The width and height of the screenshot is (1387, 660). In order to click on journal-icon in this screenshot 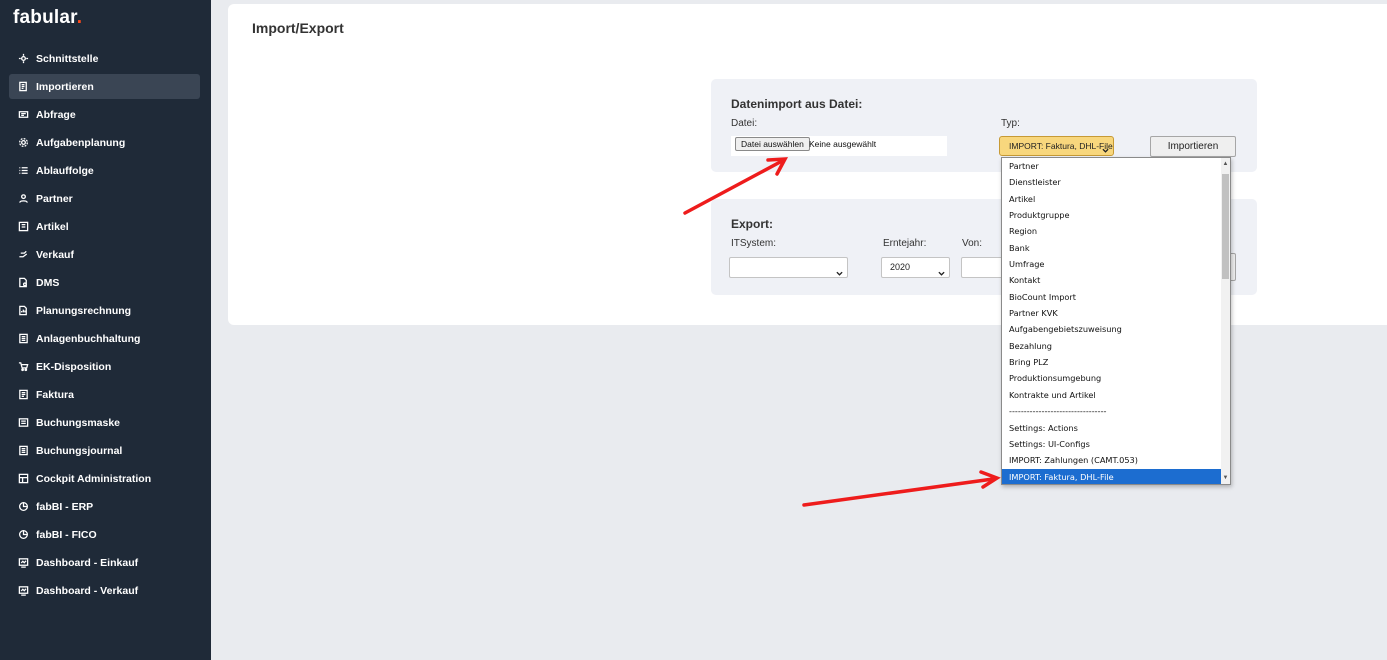, I will do `click(23, 451)`.